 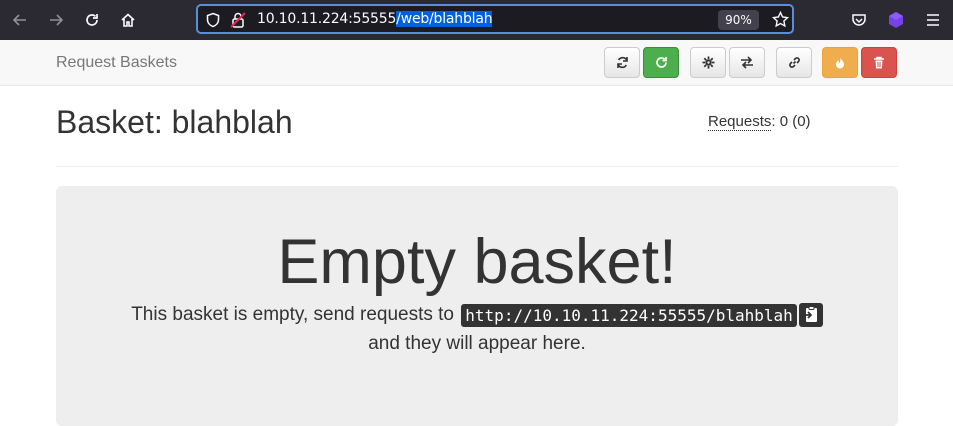 I want to click on share-link-button, so click(x=794, y=62).